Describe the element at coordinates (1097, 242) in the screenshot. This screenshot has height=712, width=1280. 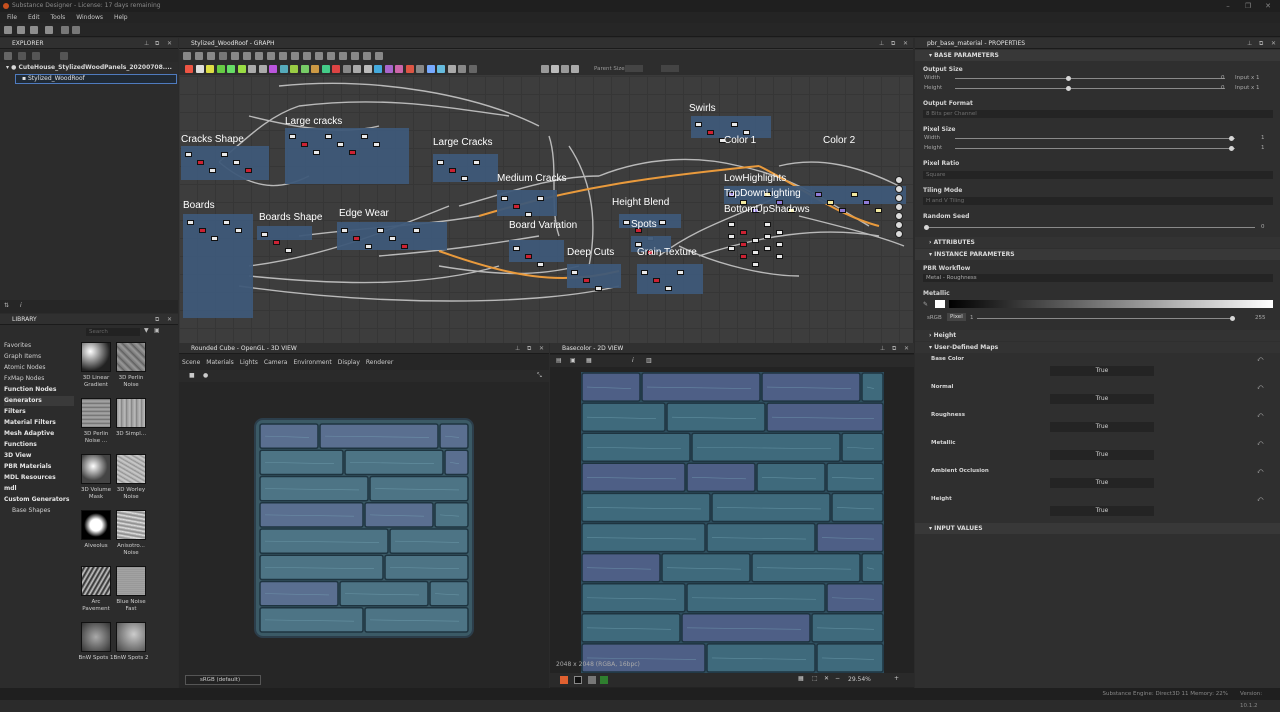
I see `attributes-section: › ATTRIBUTES` at that location.